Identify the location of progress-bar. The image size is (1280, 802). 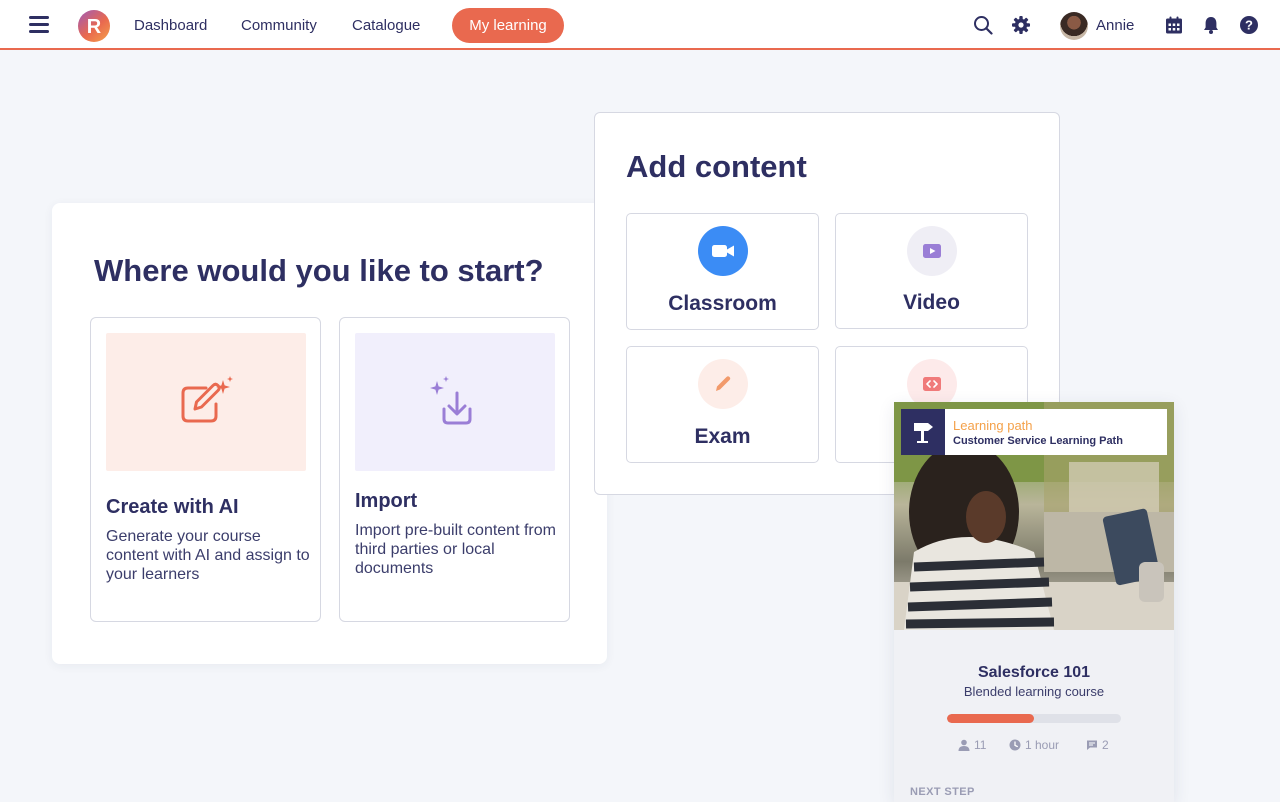
(1034, 718).